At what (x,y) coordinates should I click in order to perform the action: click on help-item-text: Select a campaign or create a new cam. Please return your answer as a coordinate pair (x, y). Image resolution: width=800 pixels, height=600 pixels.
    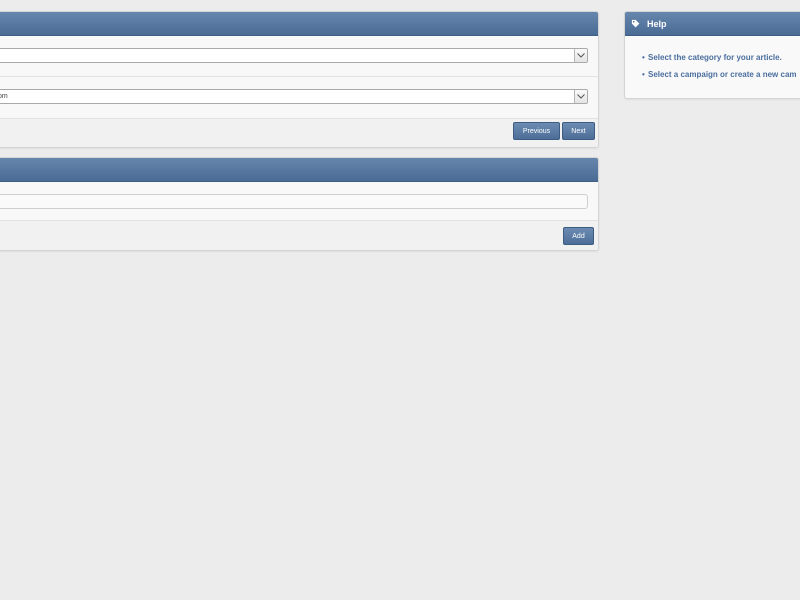
    Looking at the image, I should click on (722, 74).